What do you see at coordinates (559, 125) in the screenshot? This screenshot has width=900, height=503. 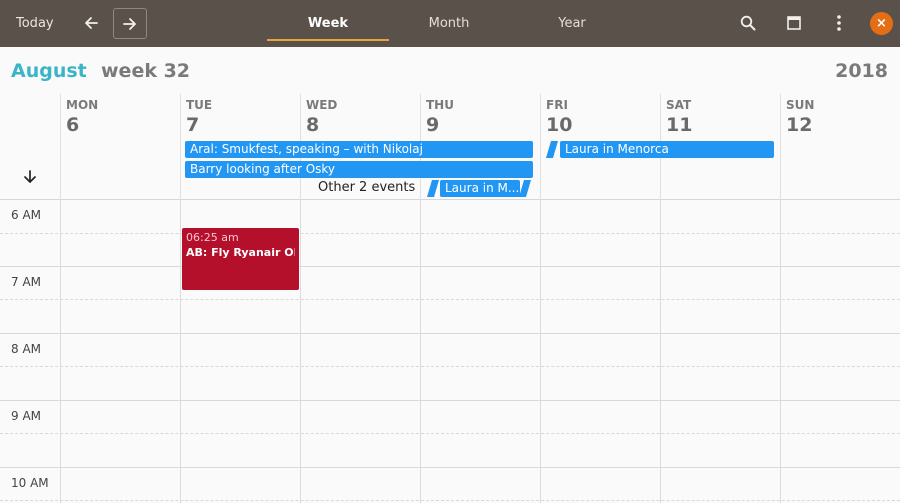 I see `day-number: 10` at bounding box center [559, 125].